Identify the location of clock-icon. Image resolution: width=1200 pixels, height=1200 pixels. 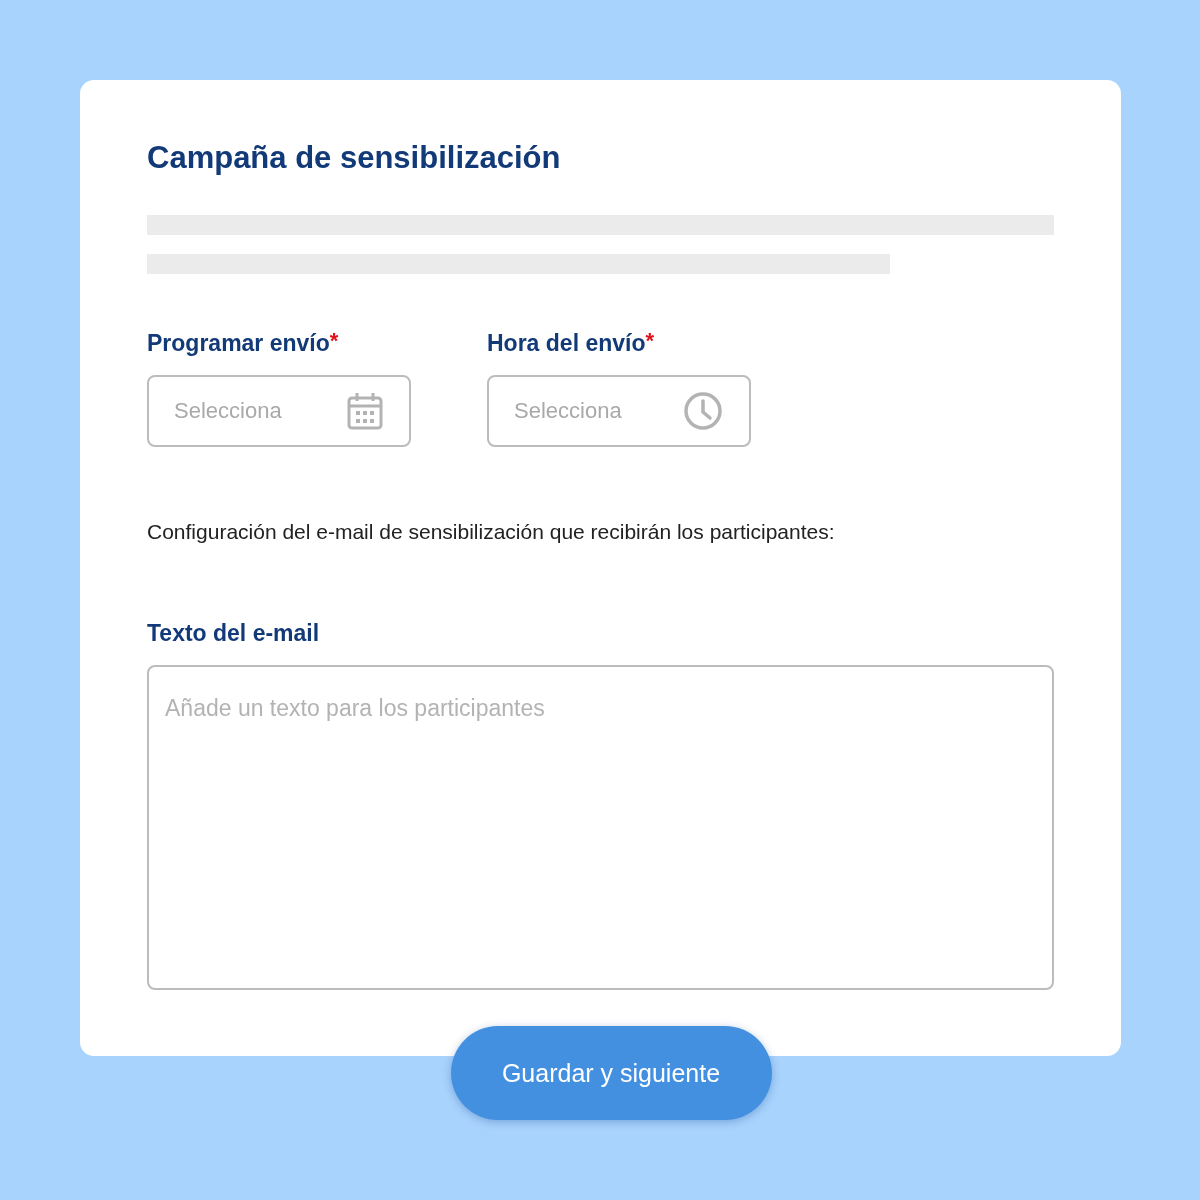
(703, 411).